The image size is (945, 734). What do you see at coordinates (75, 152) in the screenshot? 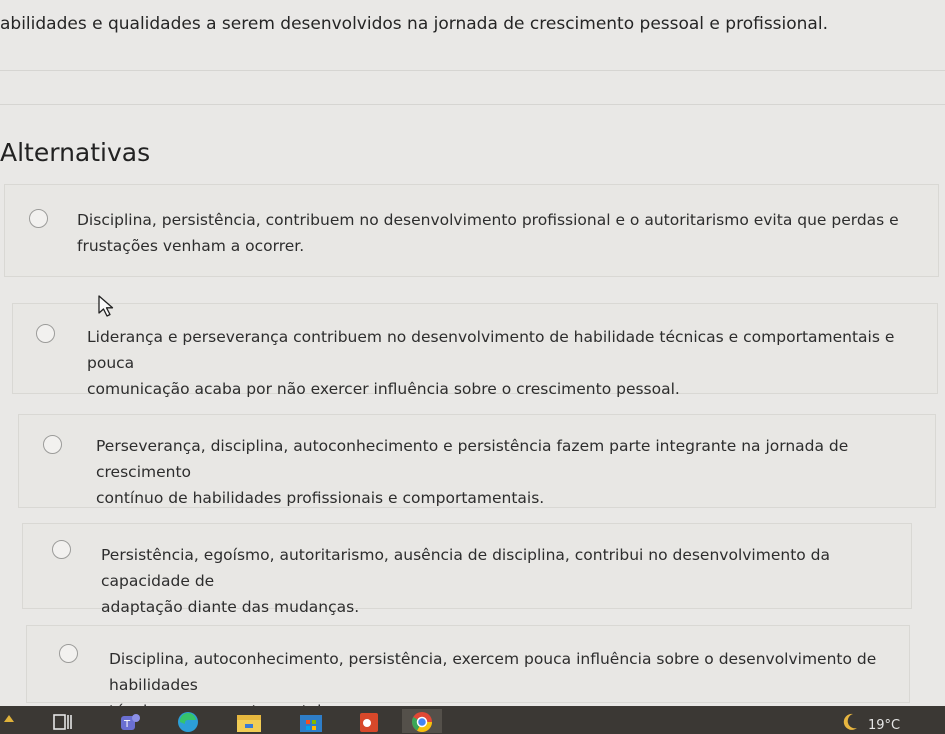
I see `section-title: Alternativas` at bounding box center [75, 152].